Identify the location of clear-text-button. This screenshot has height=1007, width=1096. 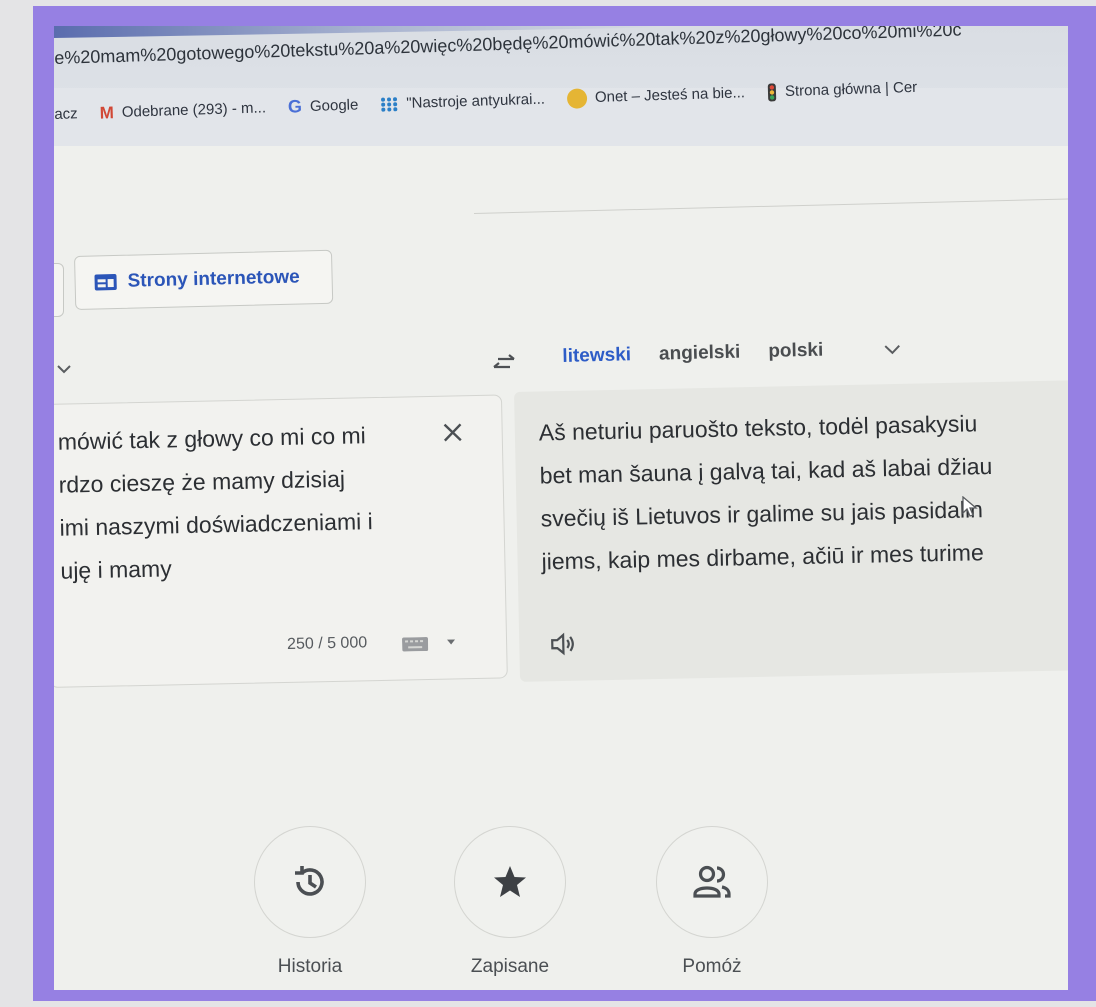
(452, 432).